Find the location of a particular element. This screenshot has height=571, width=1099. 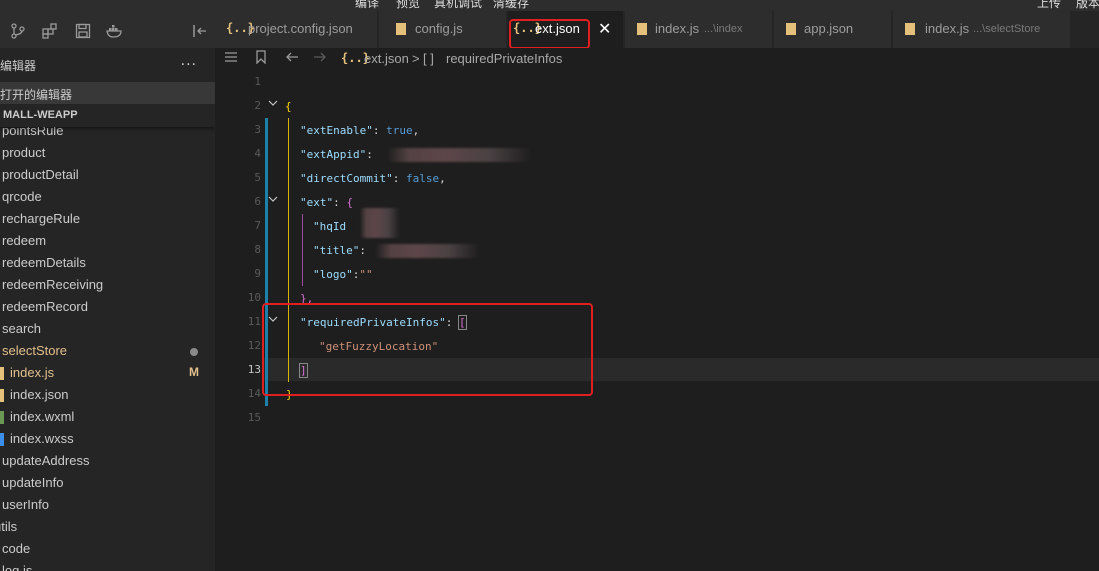

tab-description: ...\selectStore is located at coordinates (1007, 29).